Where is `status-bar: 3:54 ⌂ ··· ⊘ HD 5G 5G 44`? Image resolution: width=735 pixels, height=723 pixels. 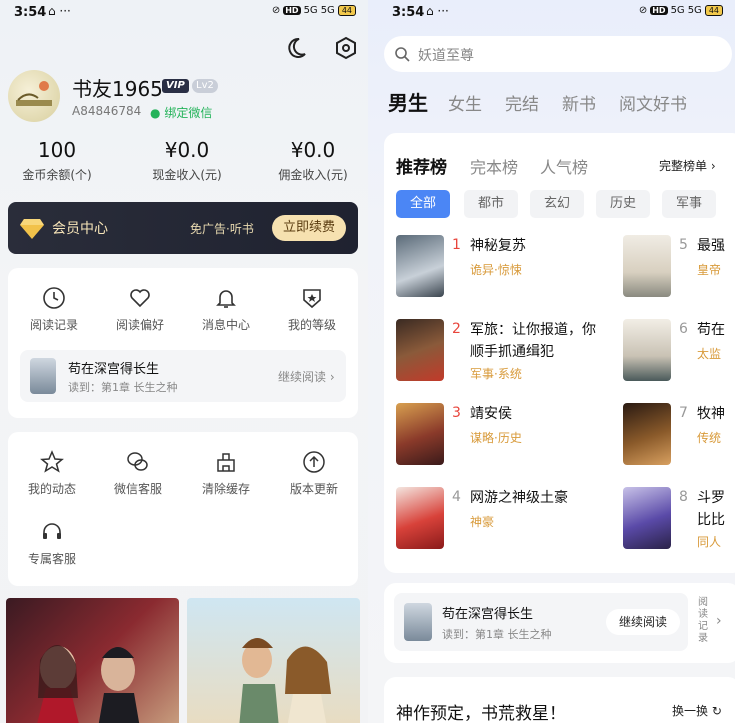
status-bar: 3:54 ⌂ ··· ⊘ HD 5G 5G 44 is located at coordinates (551, 13).